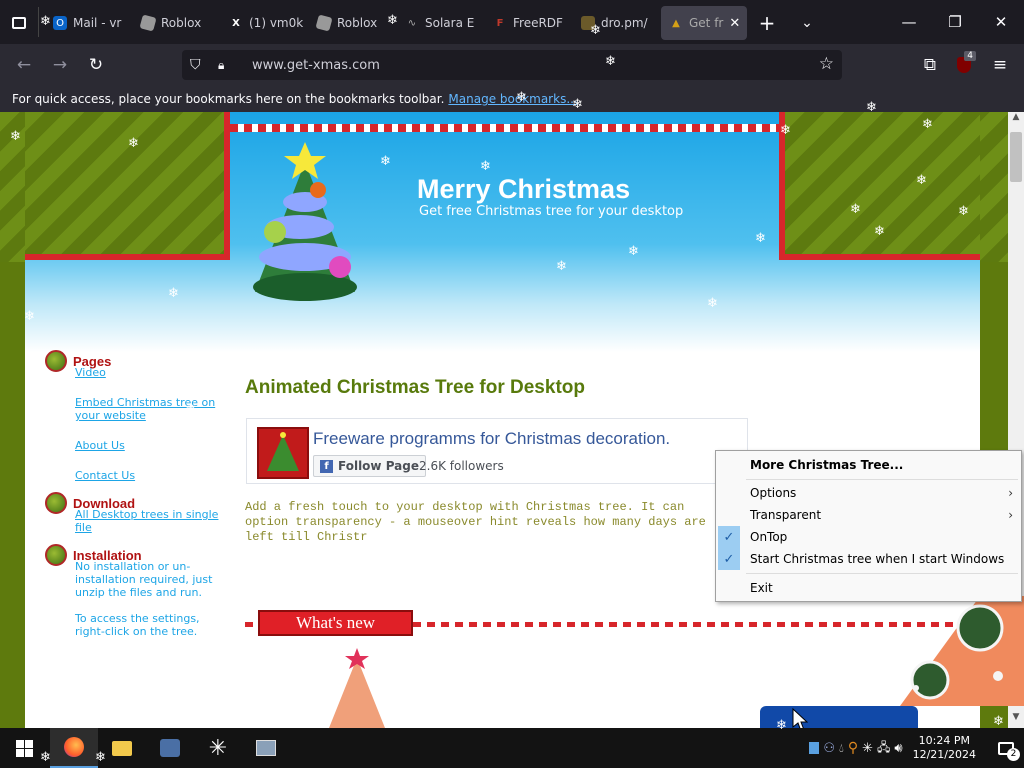  Describe the element at coordinates (89, 23) in the screenshot. I see `tab-mail: O Mail - vr` at that location.